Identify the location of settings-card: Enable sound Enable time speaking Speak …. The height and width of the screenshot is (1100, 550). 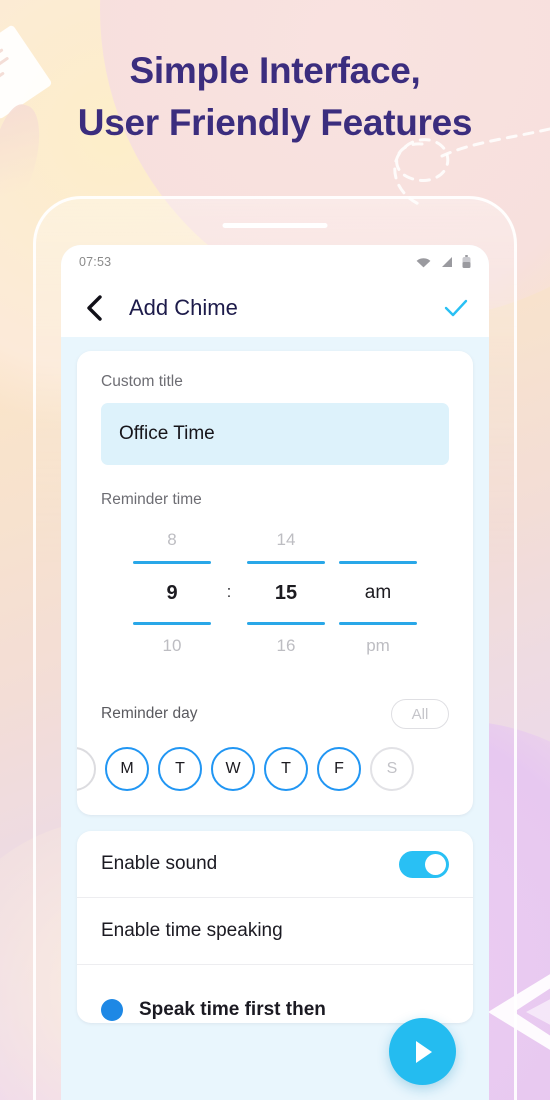
(275, 927).